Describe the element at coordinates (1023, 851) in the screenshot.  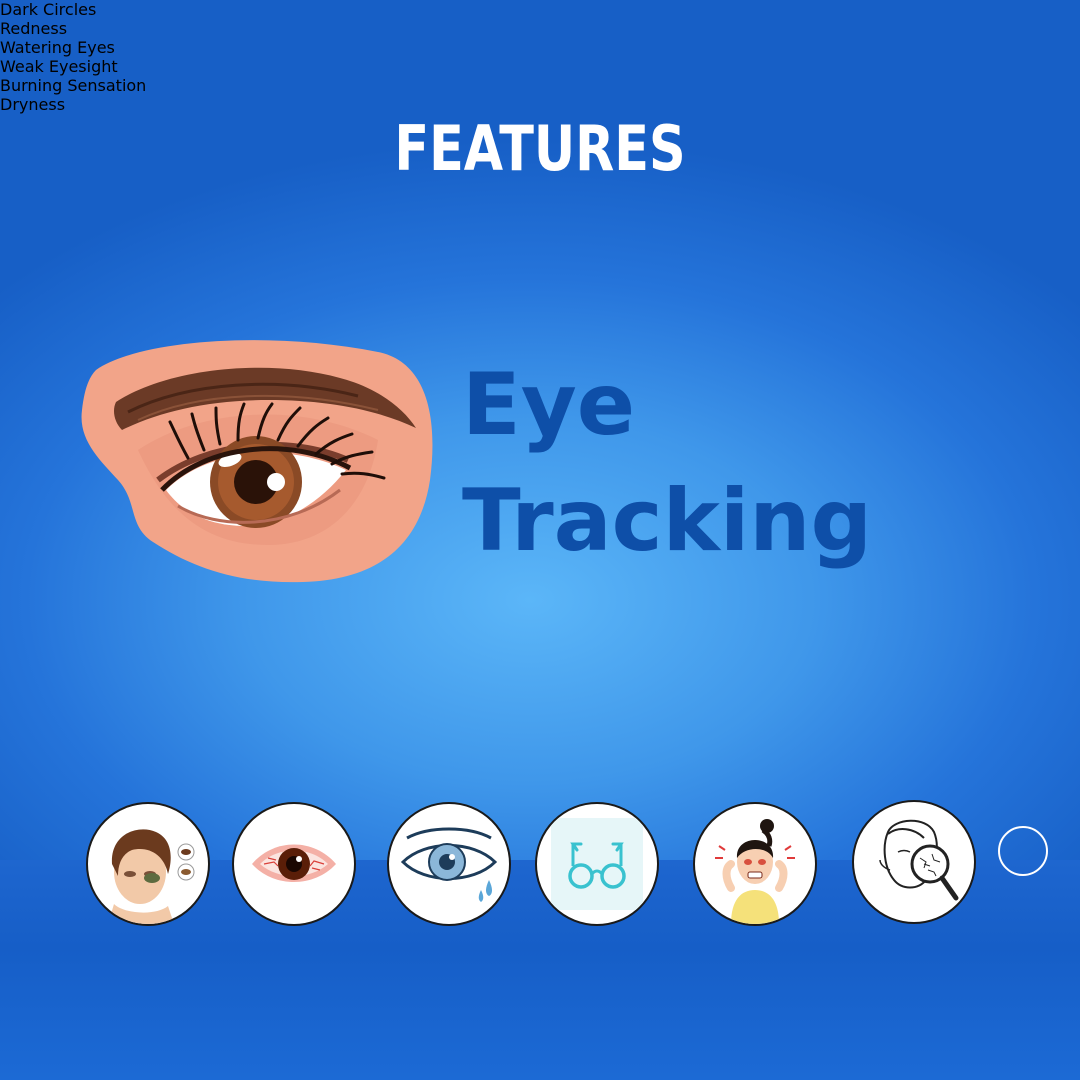
I see `next-item-edge` at that location.